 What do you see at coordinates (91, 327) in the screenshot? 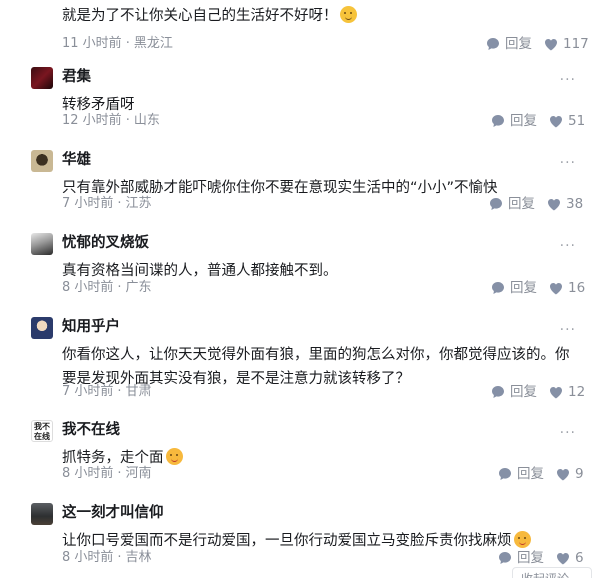
I see `comment-author: 知用乎户` at bounding box center [91, 327].